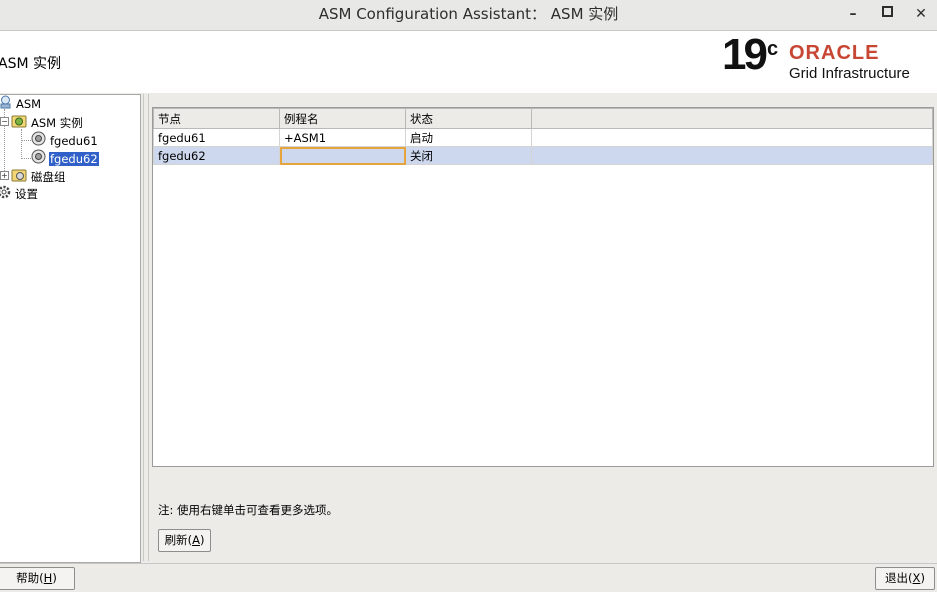  What do you see at coordinates (57, 122) in the screenshot?
I see `tree-node-label: ASM 实例` at bounding box center [57, 122].